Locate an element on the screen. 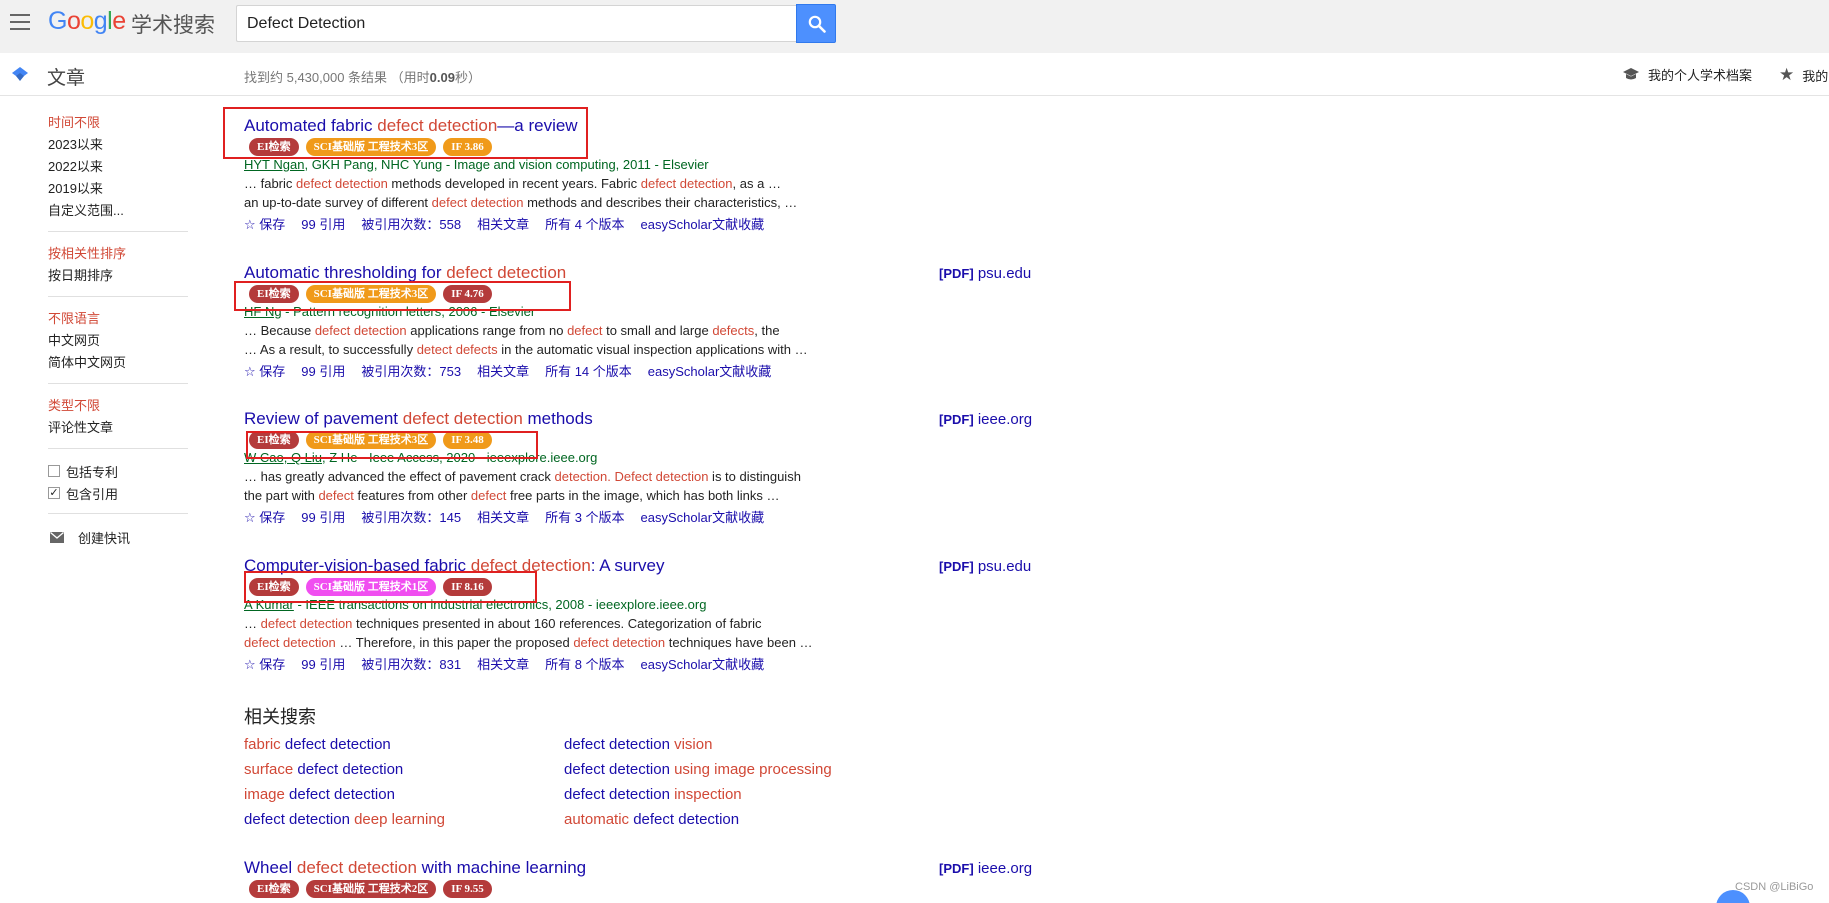 The height and width of the screenshot is (903, 1829). sort-by-relevance: 按相关性排序 is located at coordinates (118, 254).